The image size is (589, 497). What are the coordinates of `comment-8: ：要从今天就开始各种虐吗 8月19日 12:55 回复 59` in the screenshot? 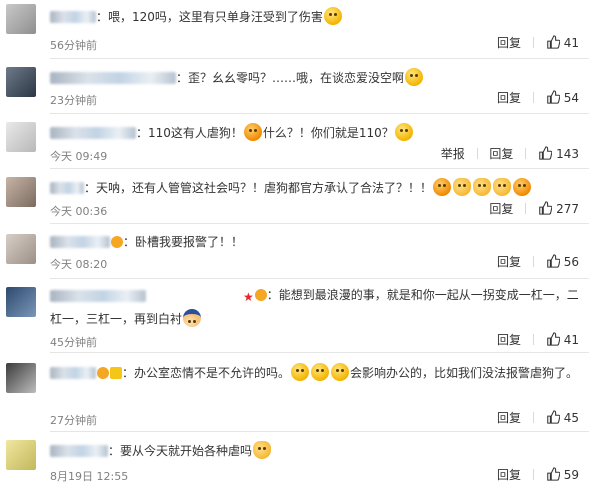 It's located at (294, 464).